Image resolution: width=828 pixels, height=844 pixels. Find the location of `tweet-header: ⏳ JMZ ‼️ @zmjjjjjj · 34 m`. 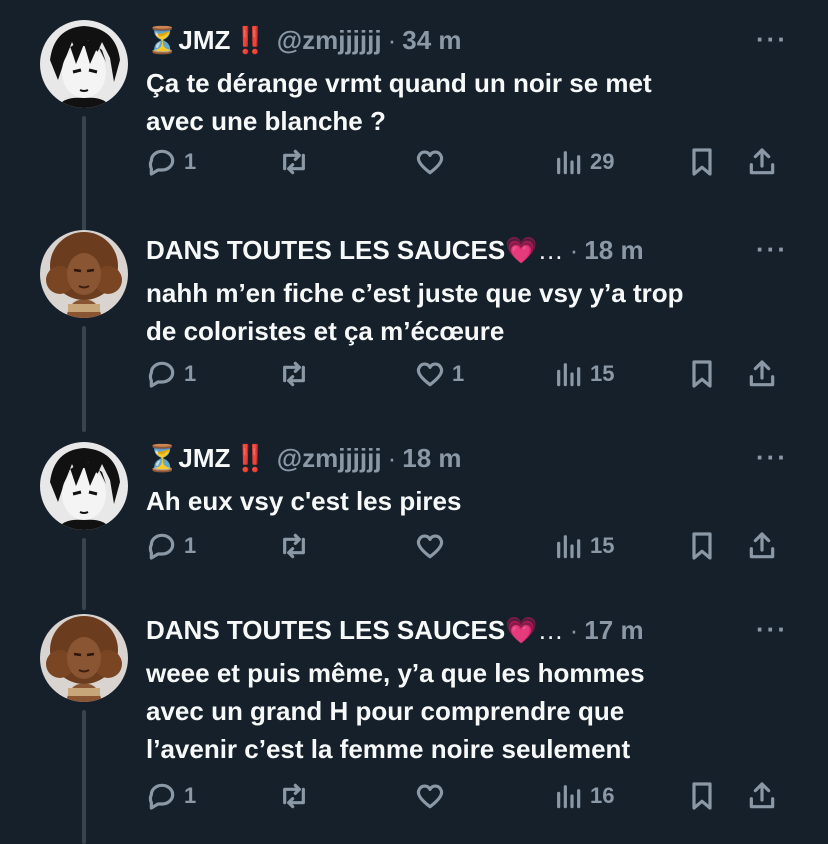

tweet-header: ⏳ JMZ ‼️ @zmjjjjjj · 34 m is located at coordinates (442, 40).